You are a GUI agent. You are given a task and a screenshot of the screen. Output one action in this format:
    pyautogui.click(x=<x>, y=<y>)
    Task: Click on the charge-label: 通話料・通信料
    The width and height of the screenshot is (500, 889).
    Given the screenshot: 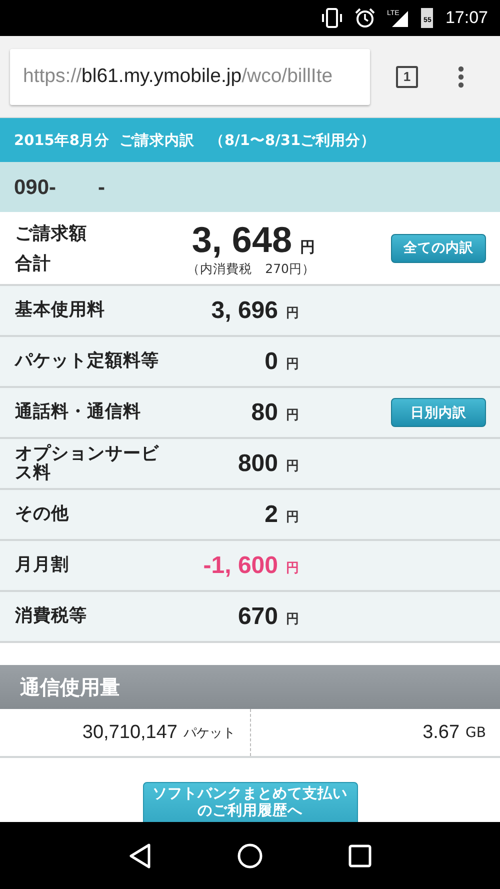 What is the action you would take?
    pyautogui.click(x=78, y=412)
    